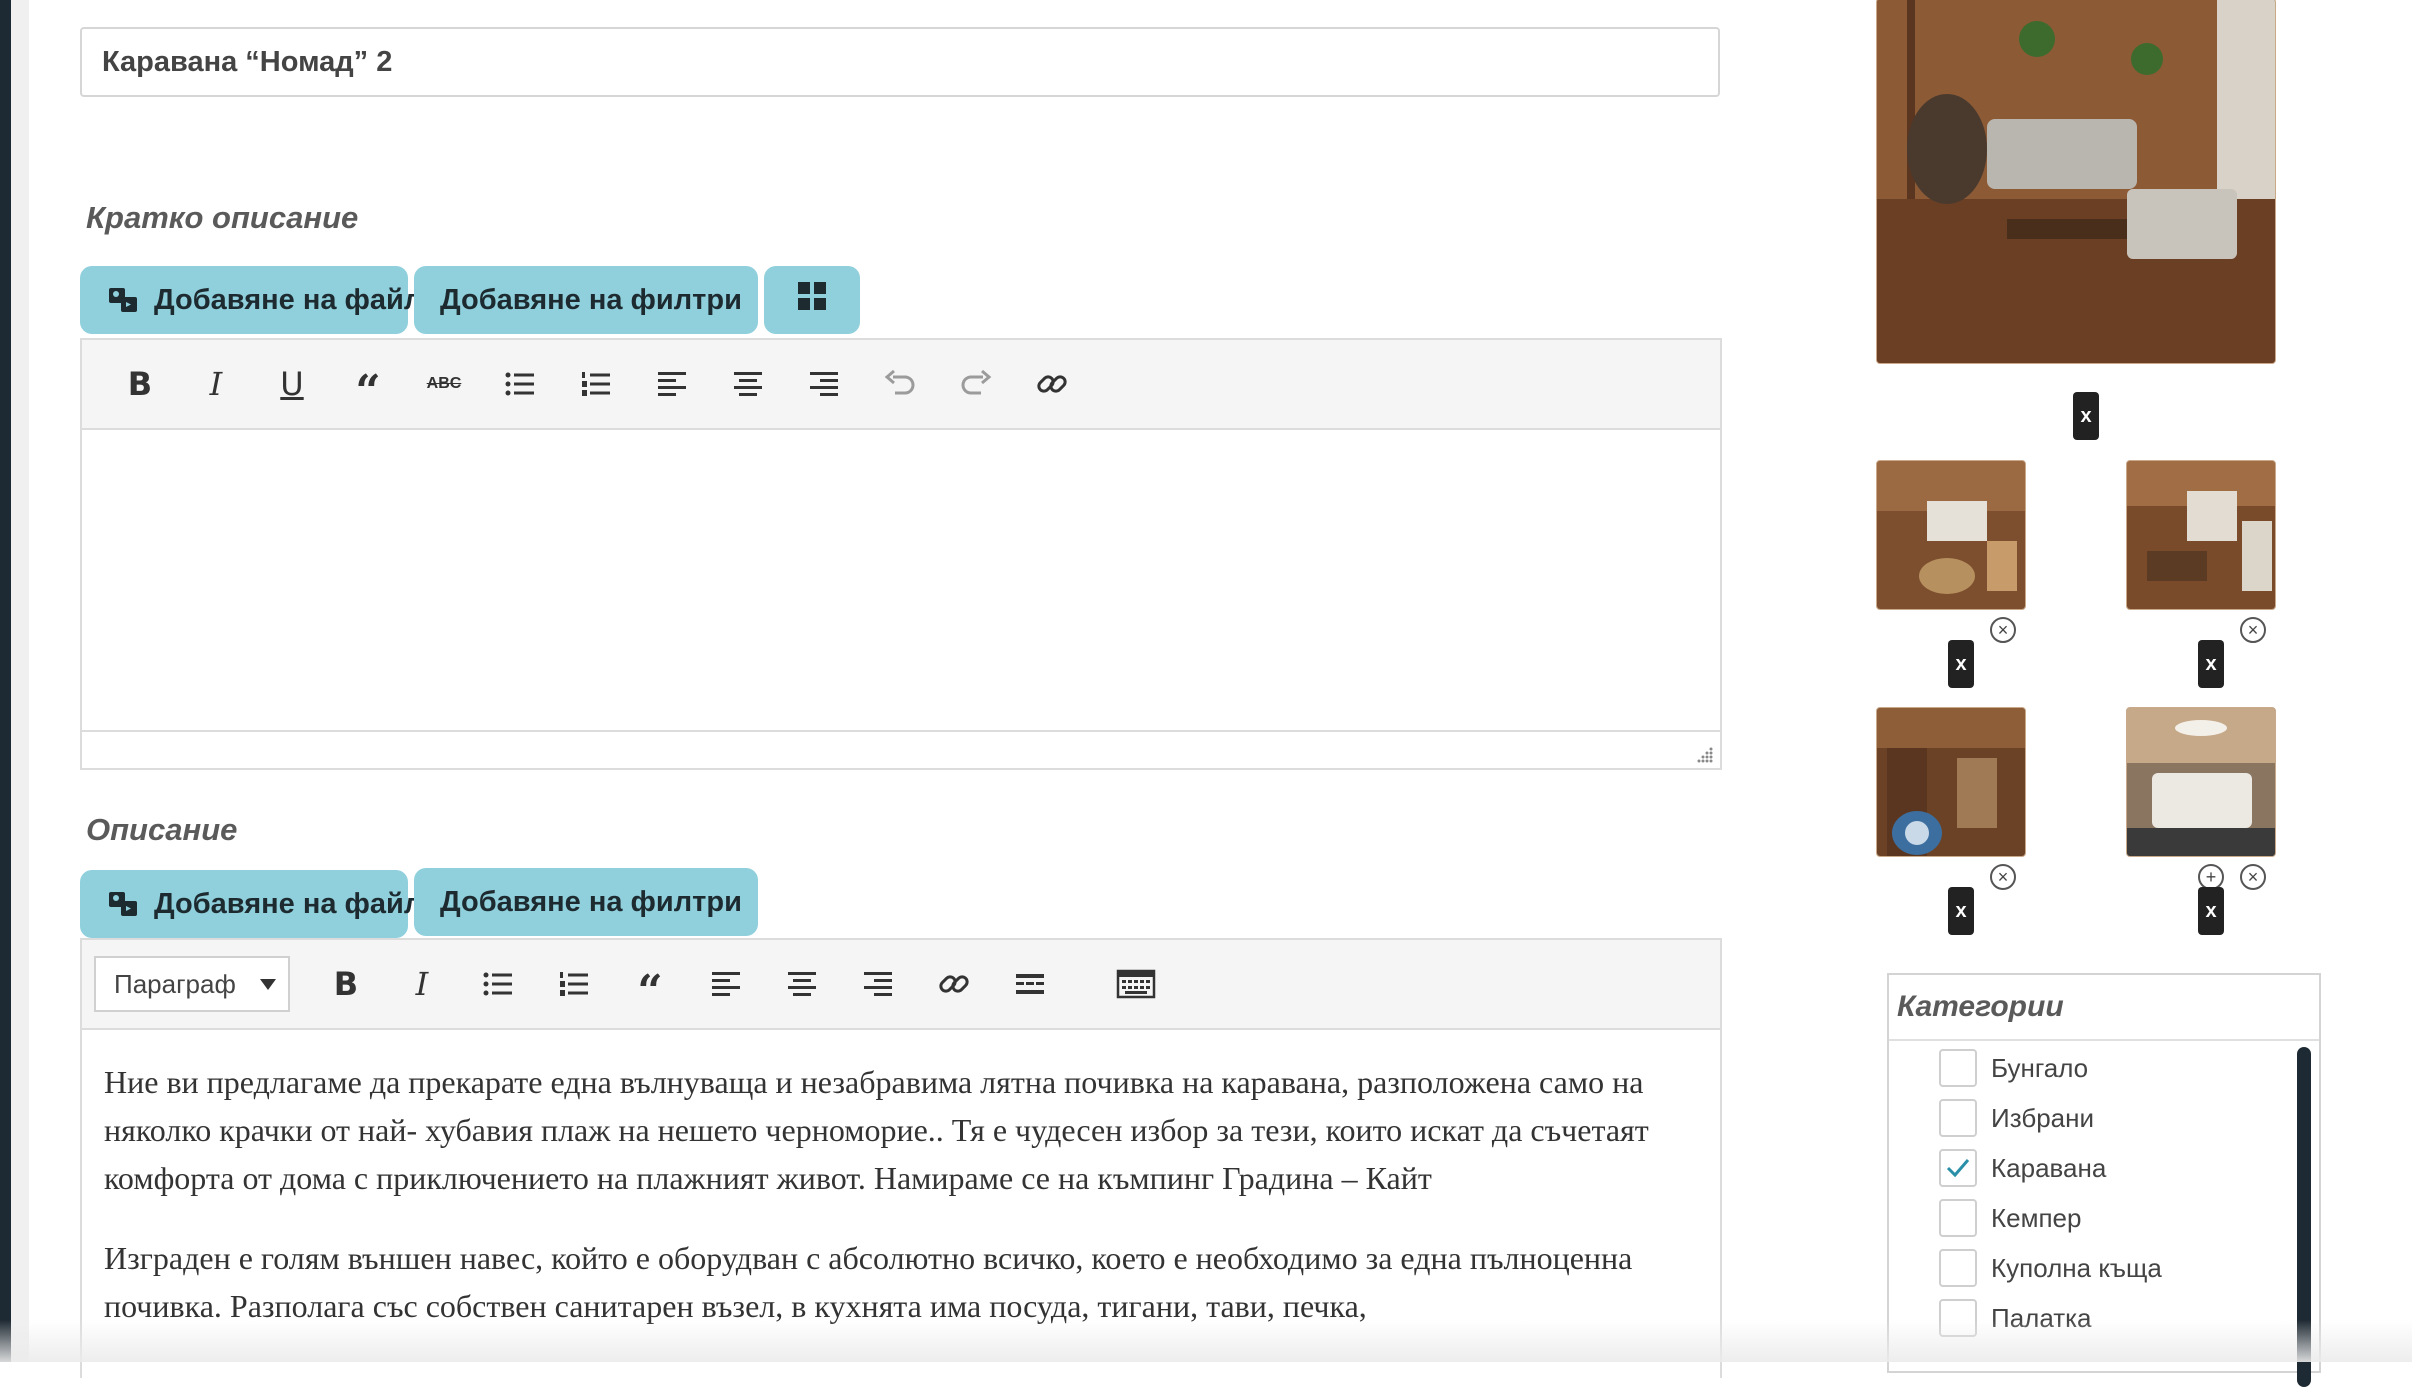  Describe the element at coordinates (5, 681) in the screenshot. I see `admin-sidebar-edge` at that location.